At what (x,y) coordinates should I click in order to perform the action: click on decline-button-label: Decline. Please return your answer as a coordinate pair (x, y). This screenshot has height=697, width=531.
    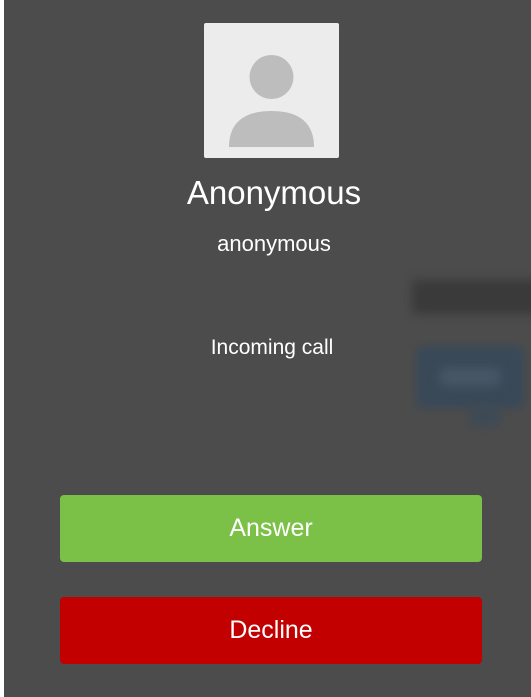
    Looking at the image, I should click on (271, 630).